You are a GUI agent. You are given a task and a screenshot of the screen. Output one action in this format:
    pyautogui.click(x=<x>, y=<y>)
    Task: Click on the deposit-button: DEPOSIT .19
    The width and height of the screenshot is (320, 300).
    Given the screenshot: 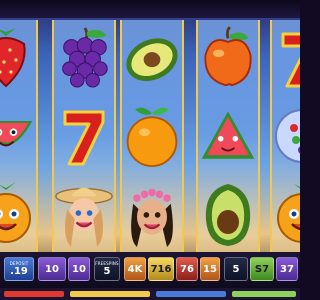 What is the action you would take?
    pyautogui.click(x=19, y=269)
    